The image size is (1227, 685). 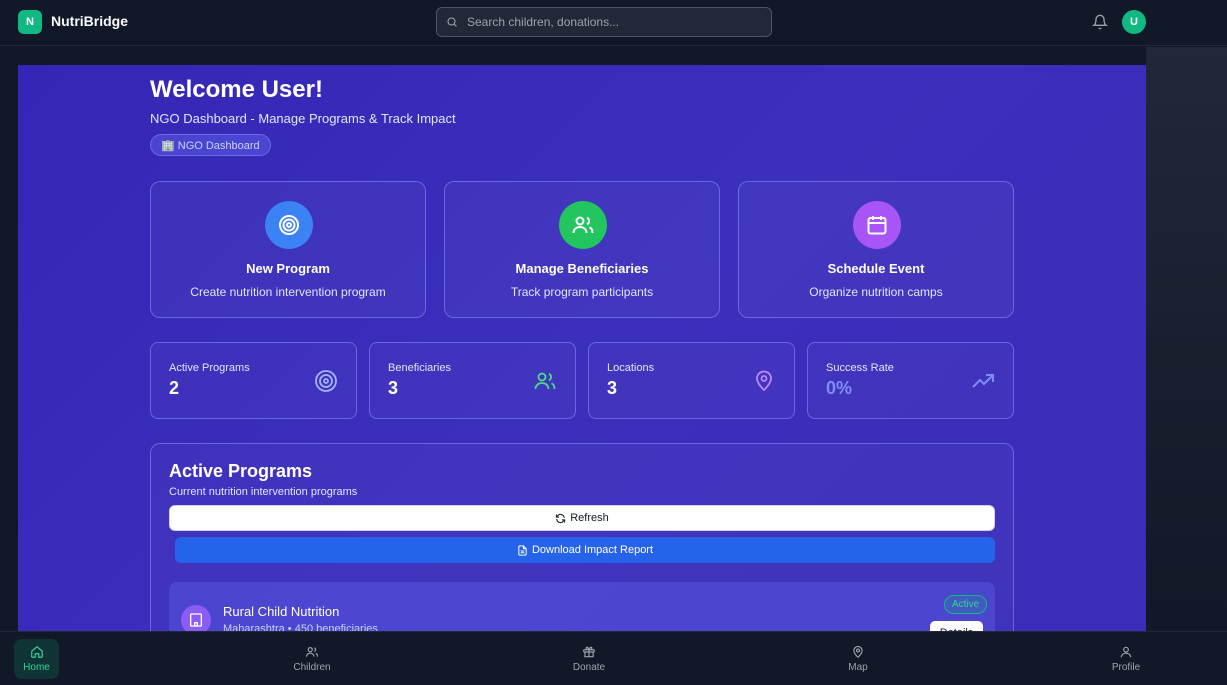 What do you see at coordinates (174, 388) in the screenshot?
I see `stat-value: 2` at bounding box center [174, 388].